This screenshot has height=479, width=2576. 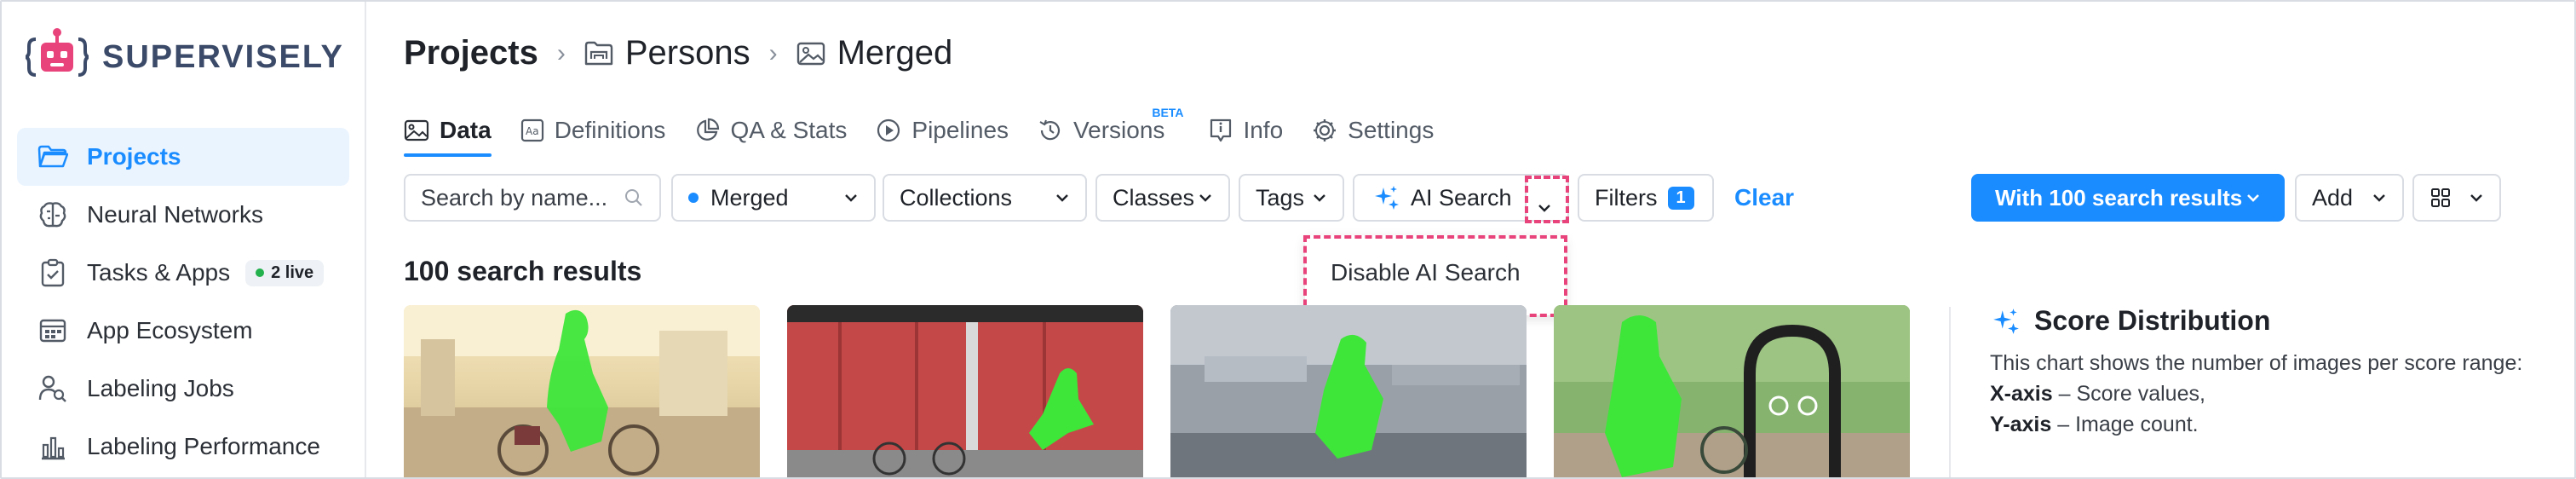 I want to click on tab-info: Info, so click(x=1246, y=130).